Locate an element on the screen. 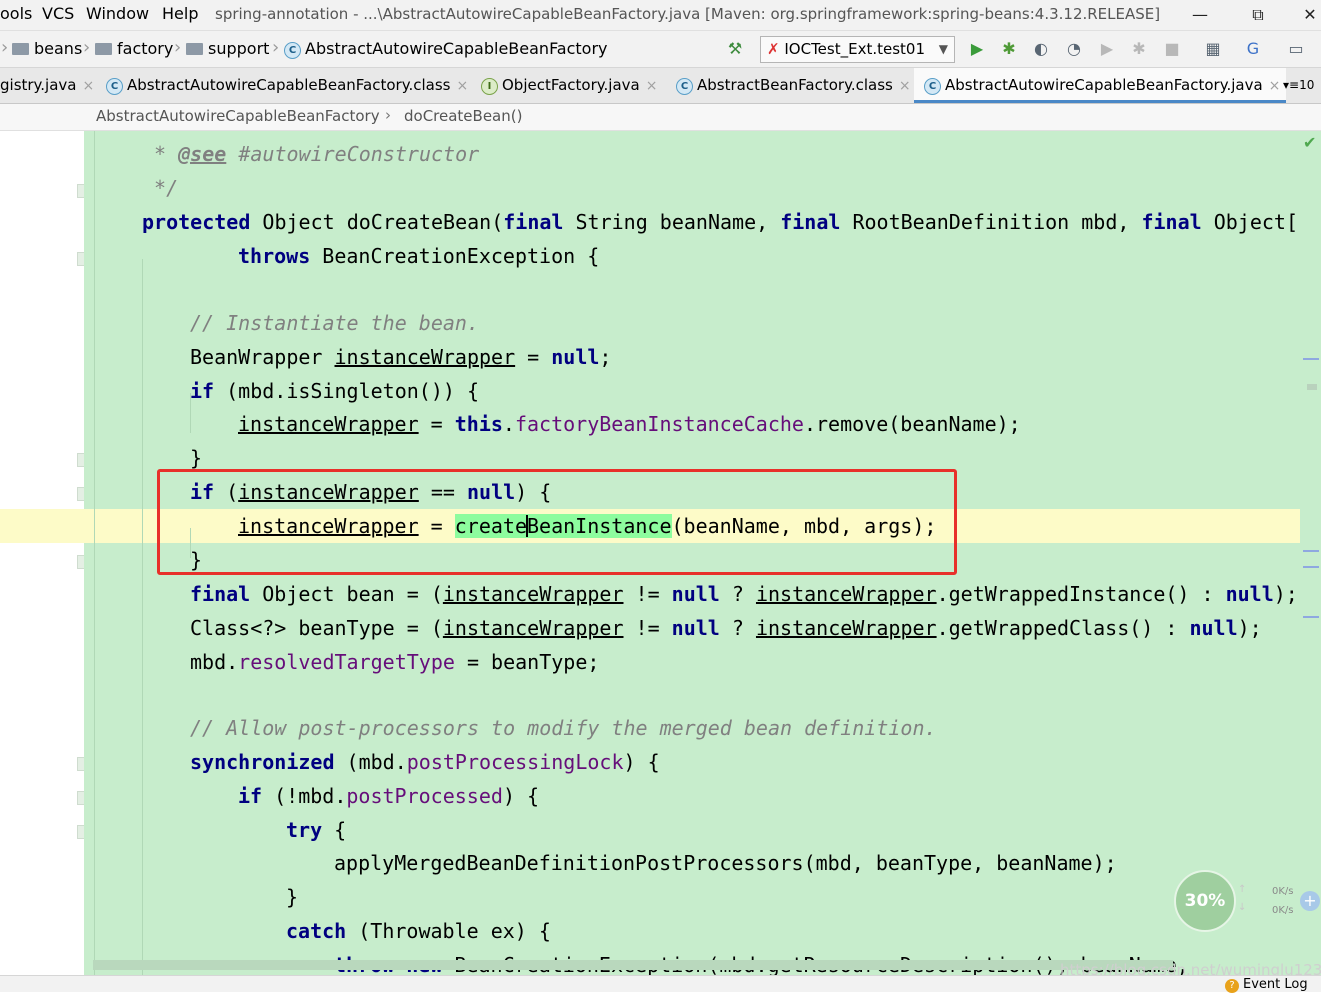  tab-label: ObjectFactory.java is located at coordinates (571, 85).